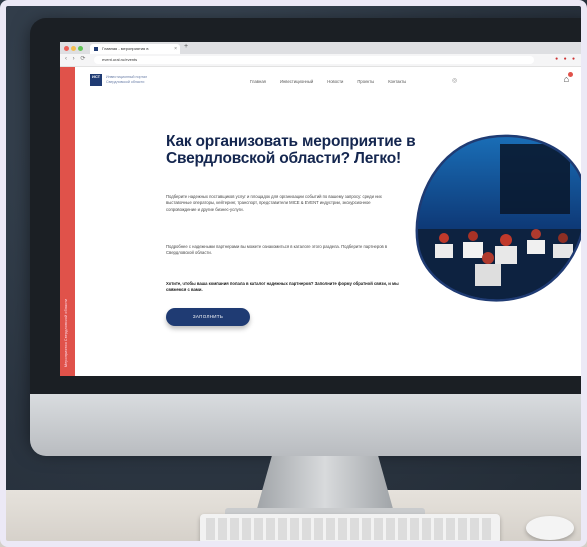  Describe the element at coordinates (365, 81) in the screenshot. I see `nav-item-projects: Проекты` at that location.